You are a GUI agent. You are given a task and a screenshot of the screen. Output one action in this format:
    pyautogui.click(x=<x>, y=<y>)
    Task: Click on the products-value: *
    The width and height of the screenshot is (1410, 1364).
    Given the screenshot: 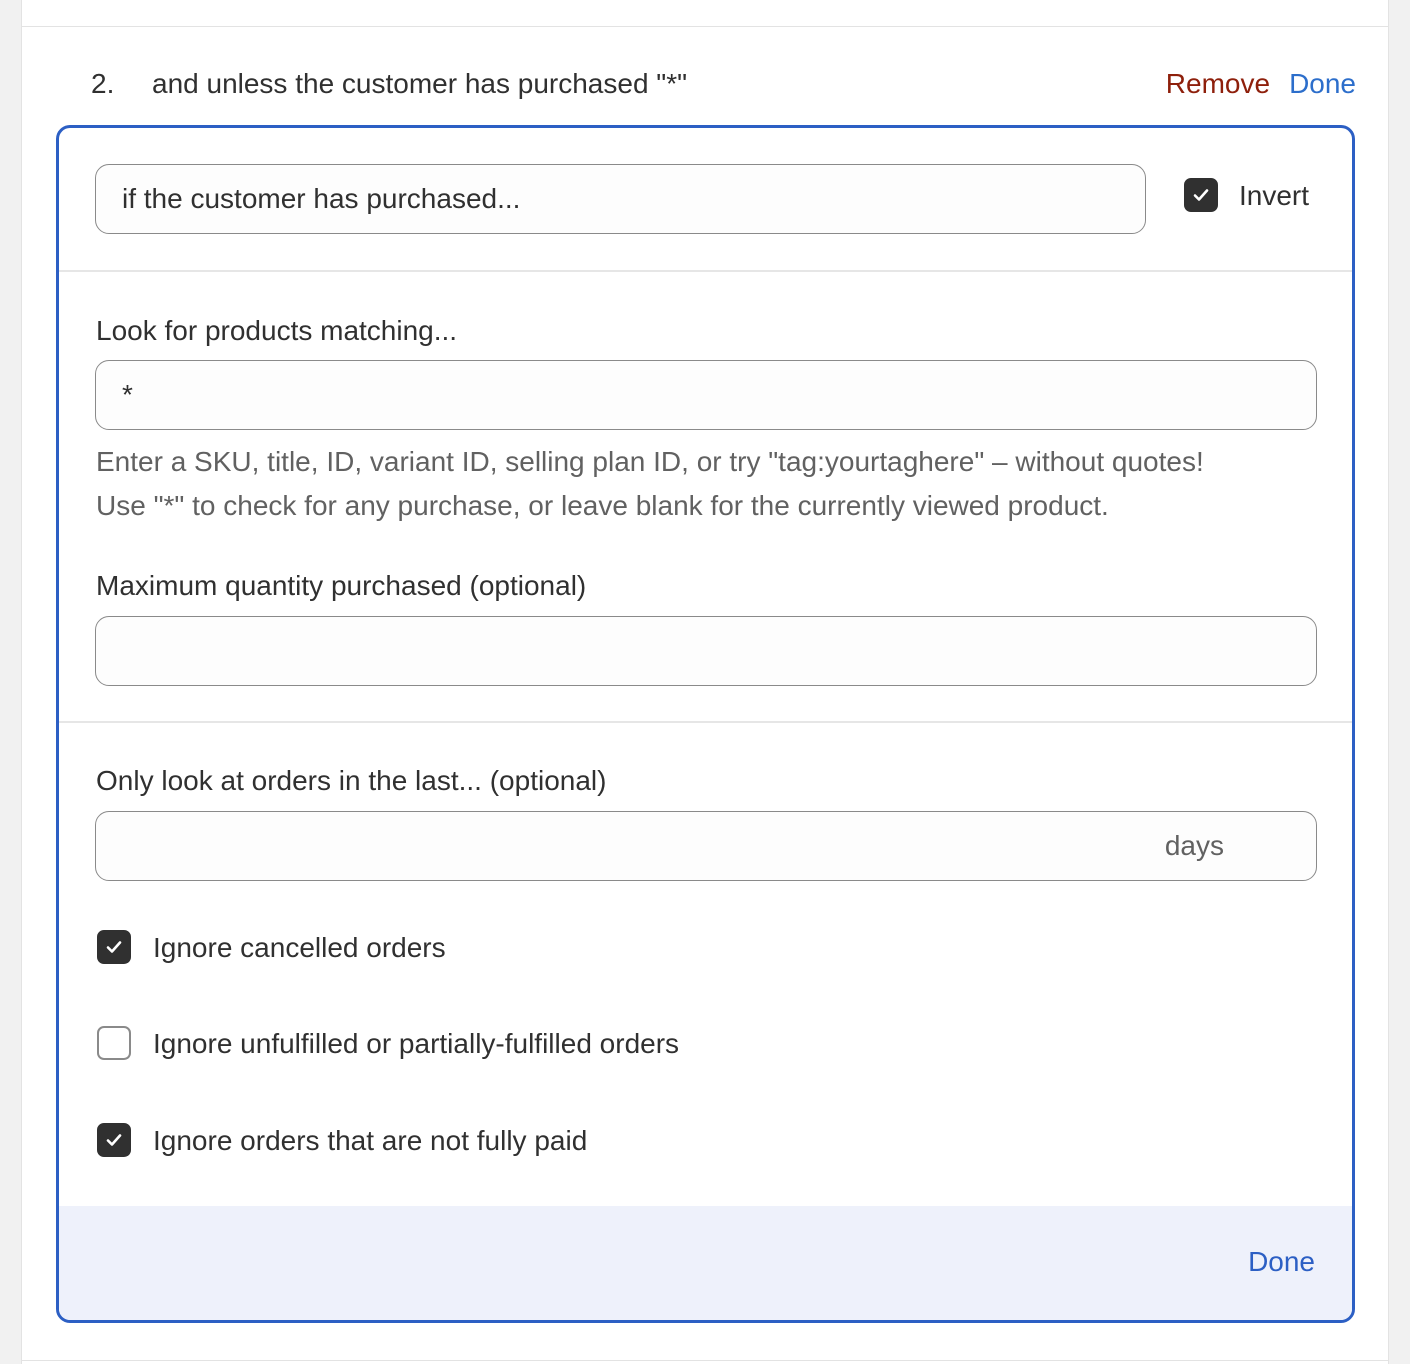 What is the action you would take?
    pyautogui.click(x=127, y=394)
    